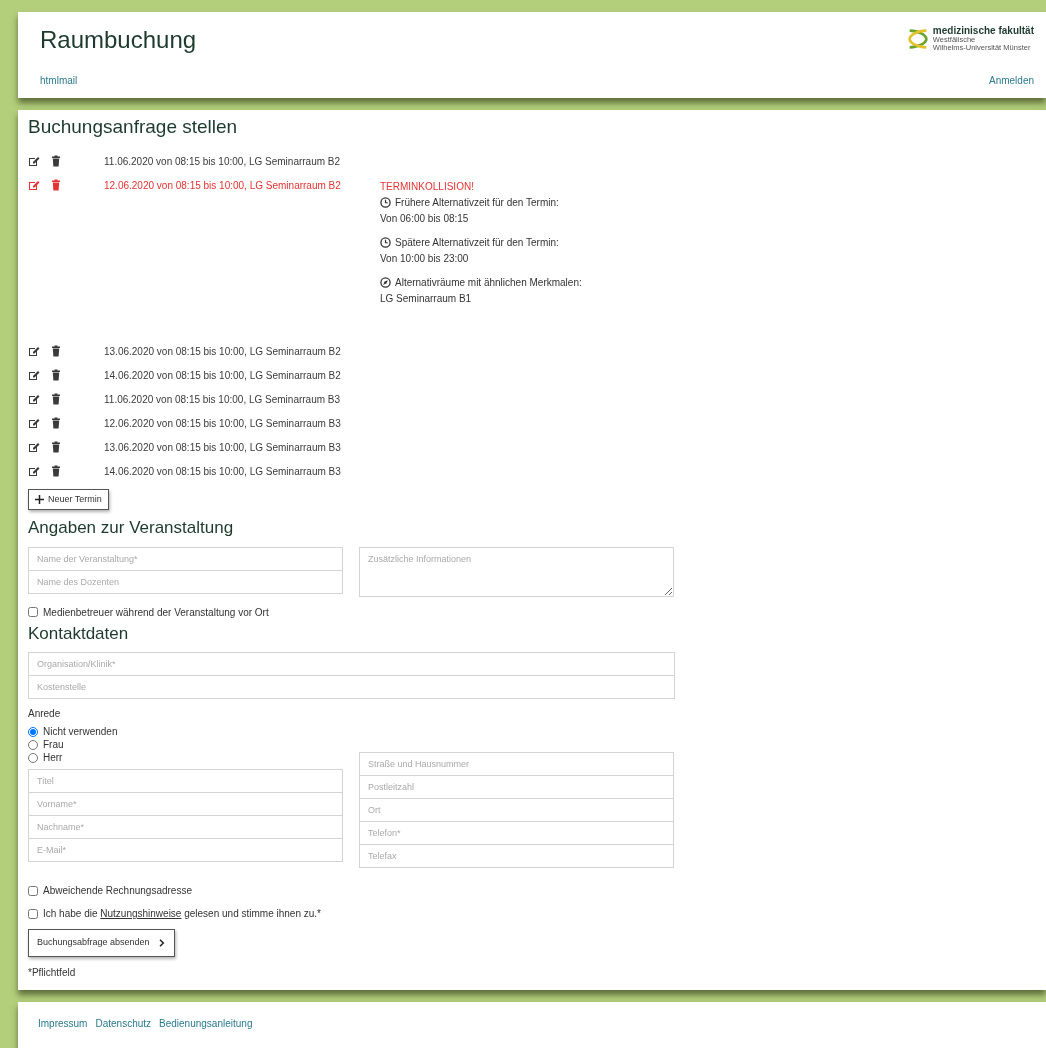  Describe the element at coordinates (983, 31) in the screenshot. I see `logo-text: medizinische fakultät` at that location.